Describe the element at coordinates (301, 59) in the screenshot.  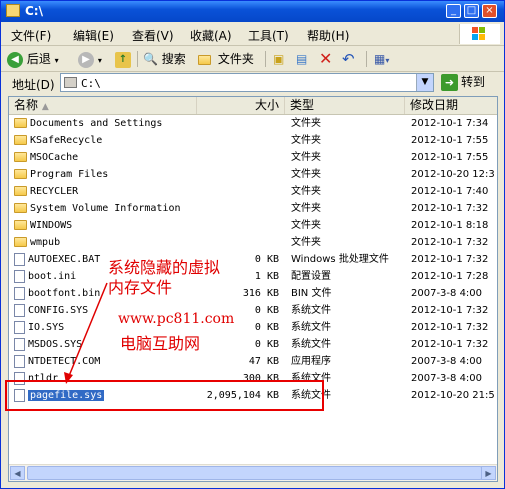
I see `copy-to-icon: ▤` at that location.